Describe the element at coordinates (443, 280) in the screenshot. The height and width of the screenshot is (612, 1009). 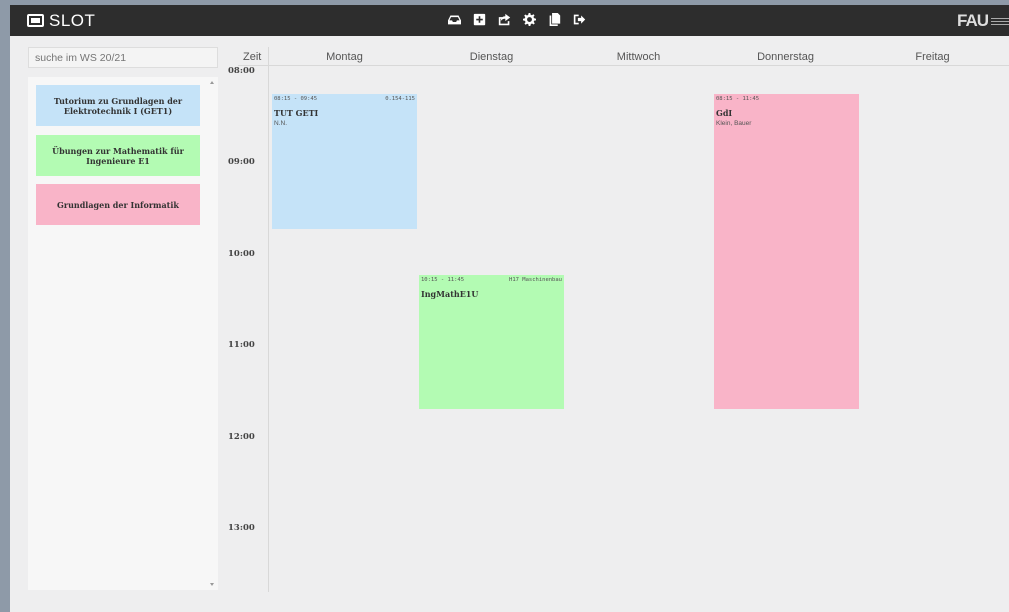
I see `event-time: 10:15 - 11:45` at that location.